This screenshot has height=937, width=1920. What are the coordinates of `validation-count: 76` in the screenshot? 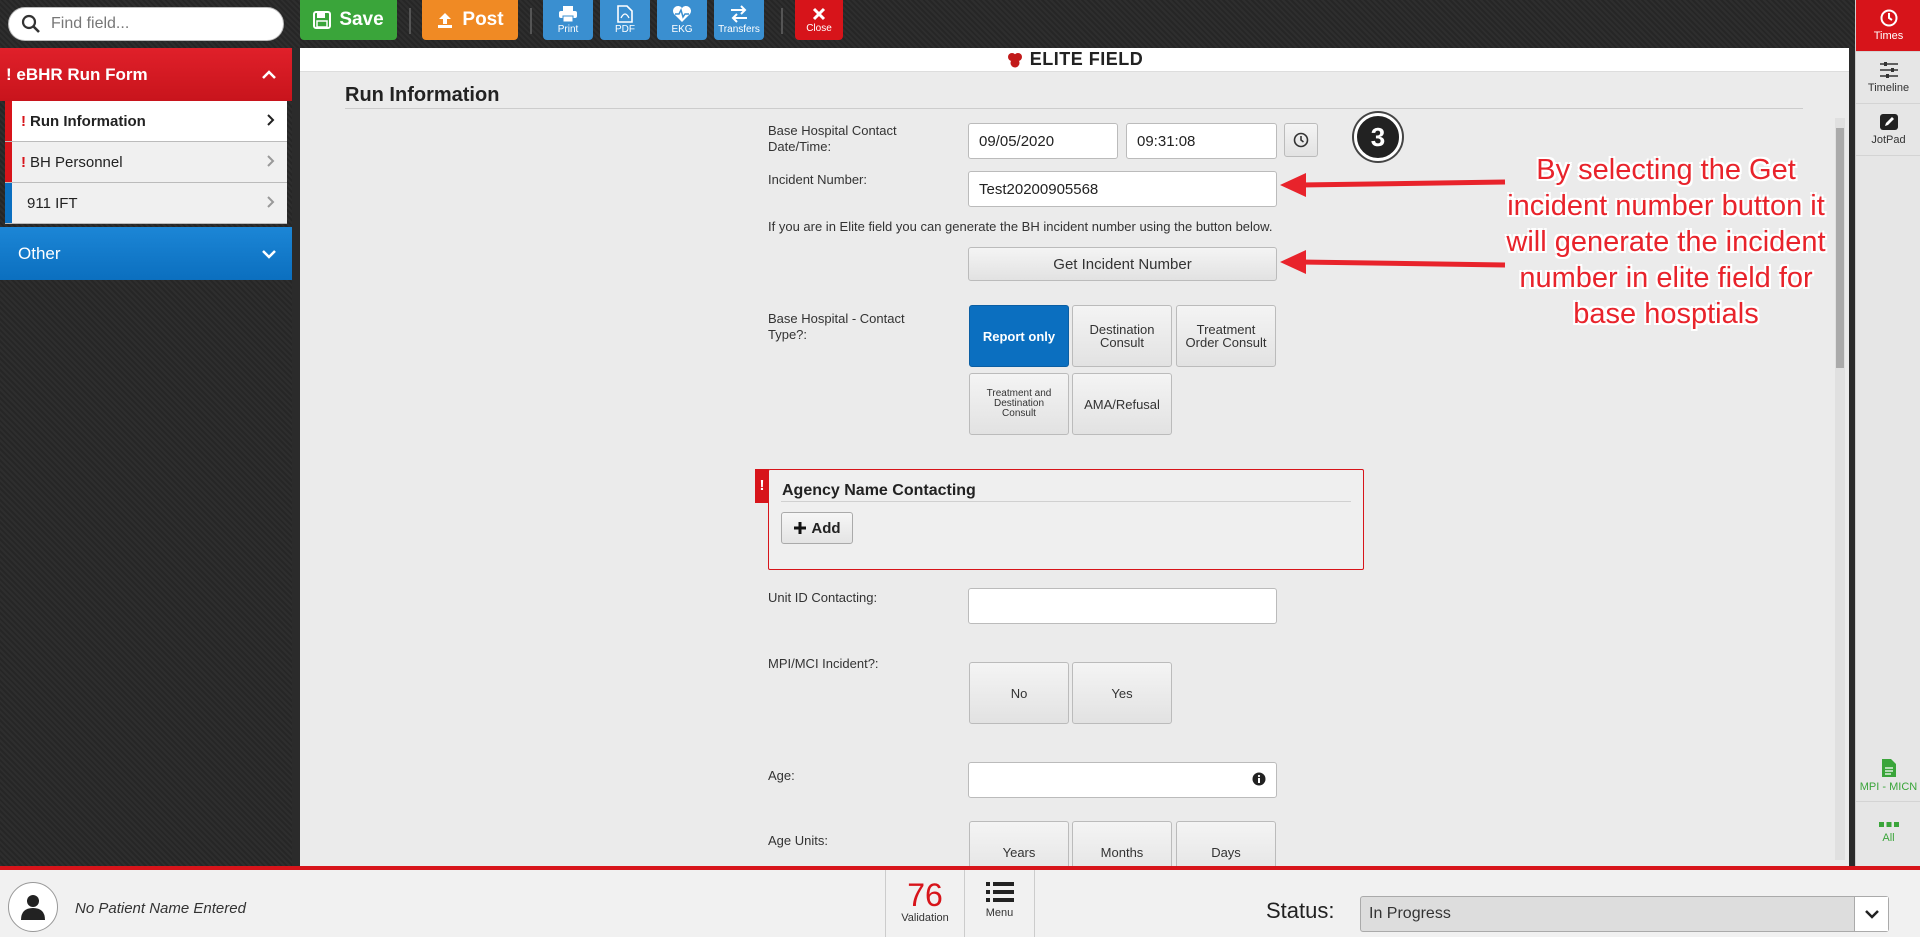 It's located at (925, 895).